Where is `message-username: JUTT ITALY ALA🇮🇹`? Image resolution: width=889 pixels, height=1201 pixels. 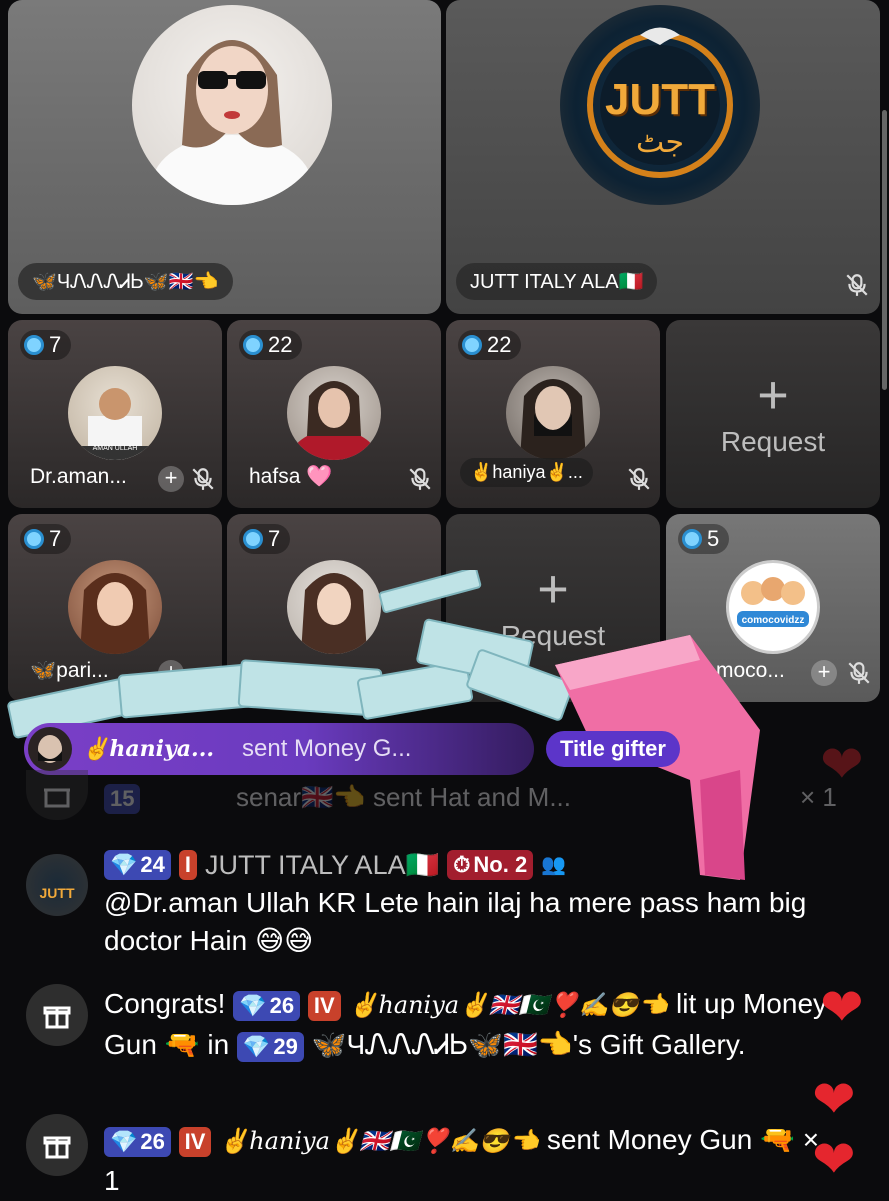
message-username: JUTT ITALY ALA🇮🇹 is located at coordinates (322, 865).